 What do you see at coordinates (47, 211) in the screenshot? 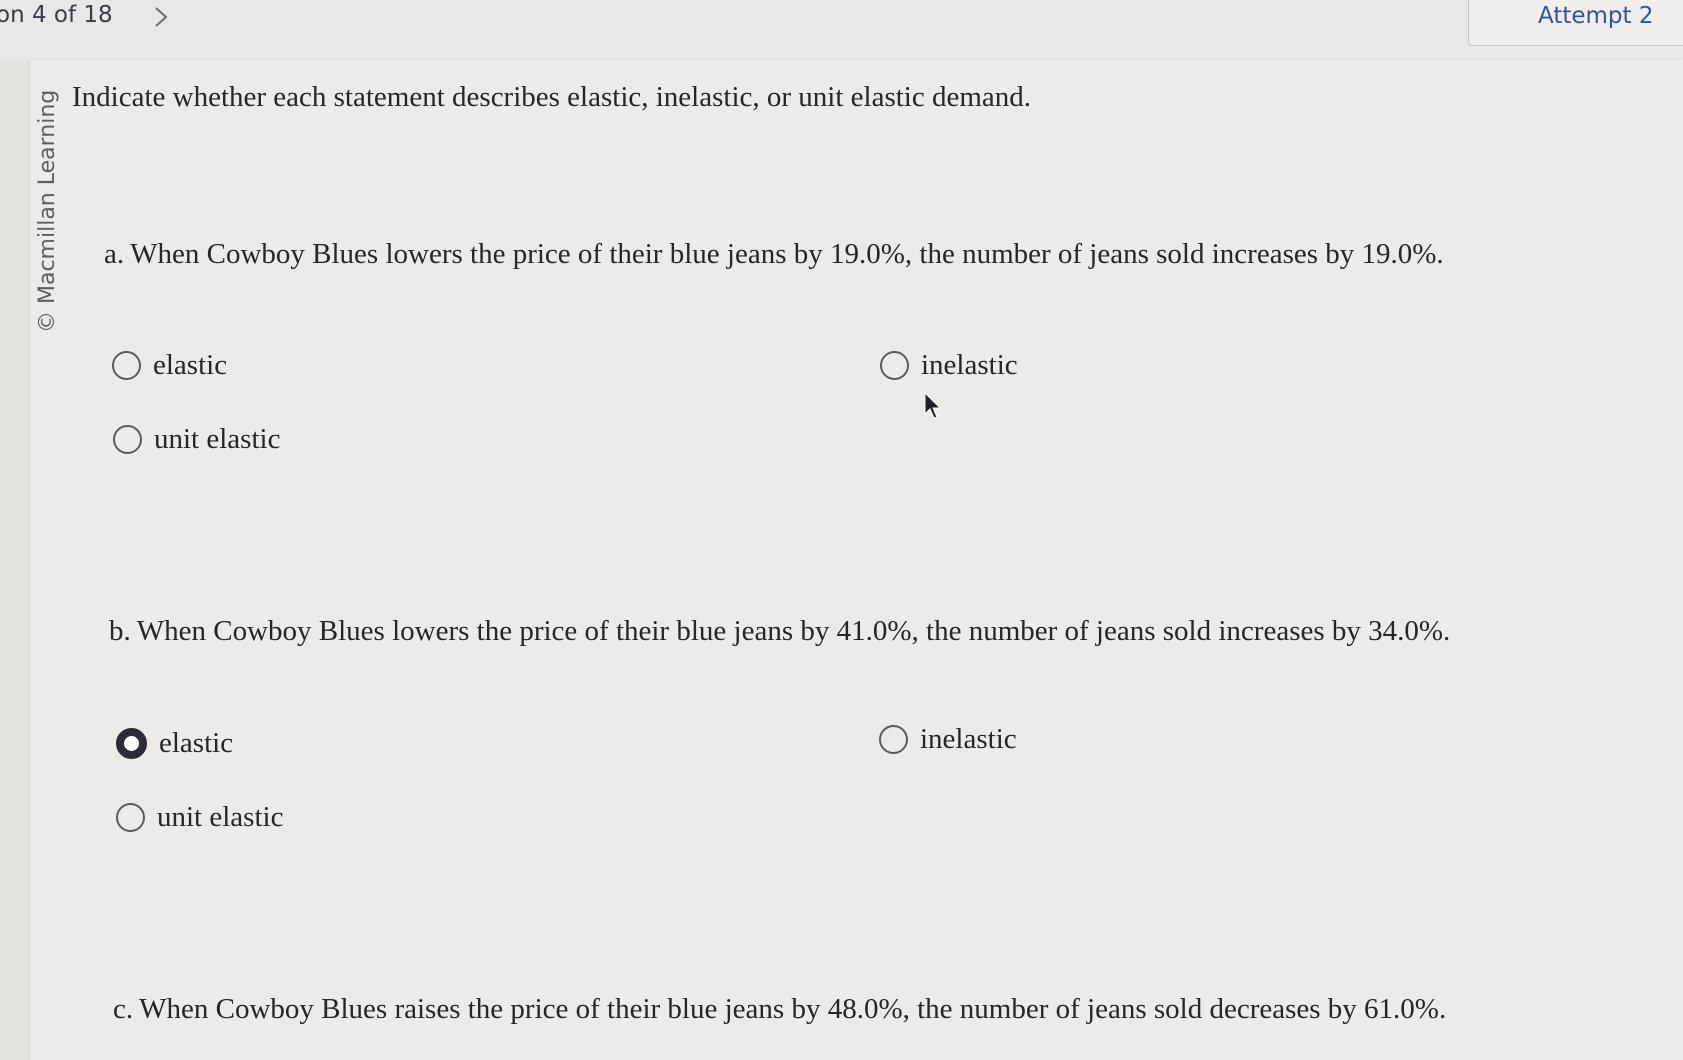
I see `copyright-credit: © Macmillan Learning` at bounding box center [47, 211].